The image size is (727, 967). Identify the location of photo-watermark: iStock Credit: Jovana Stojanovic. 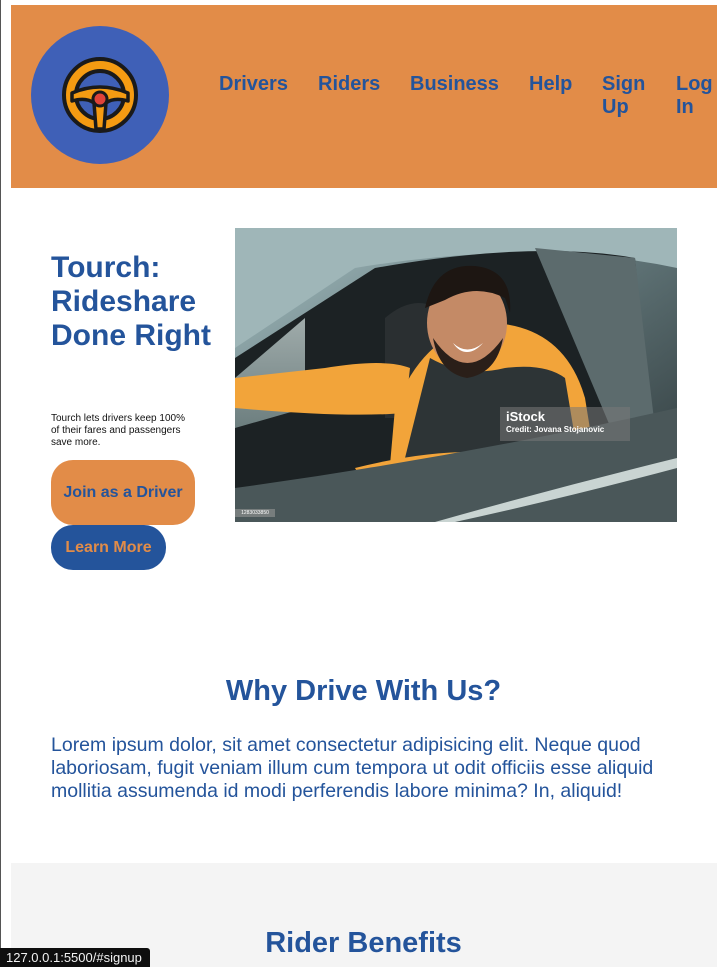
(565, 424).